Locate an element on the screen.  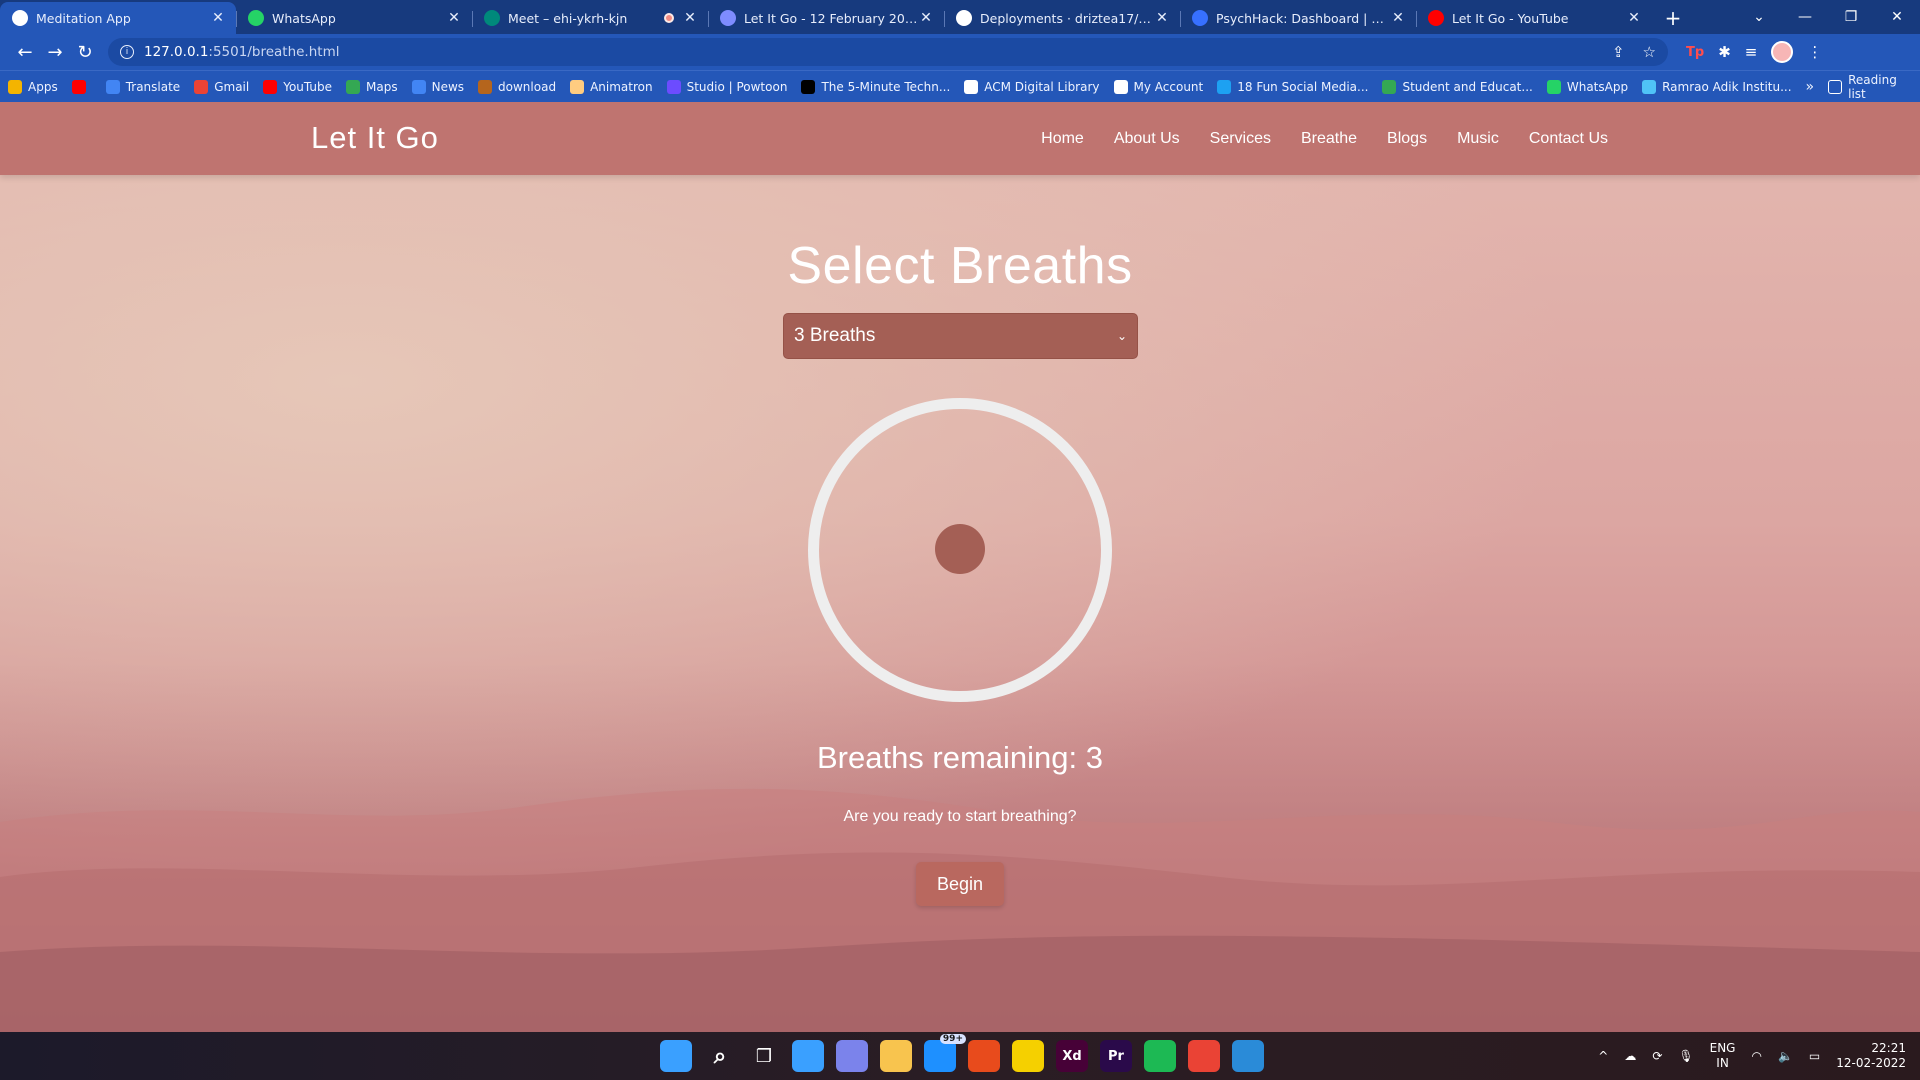
site-info-icon: i is located at coordinates (127, 52).